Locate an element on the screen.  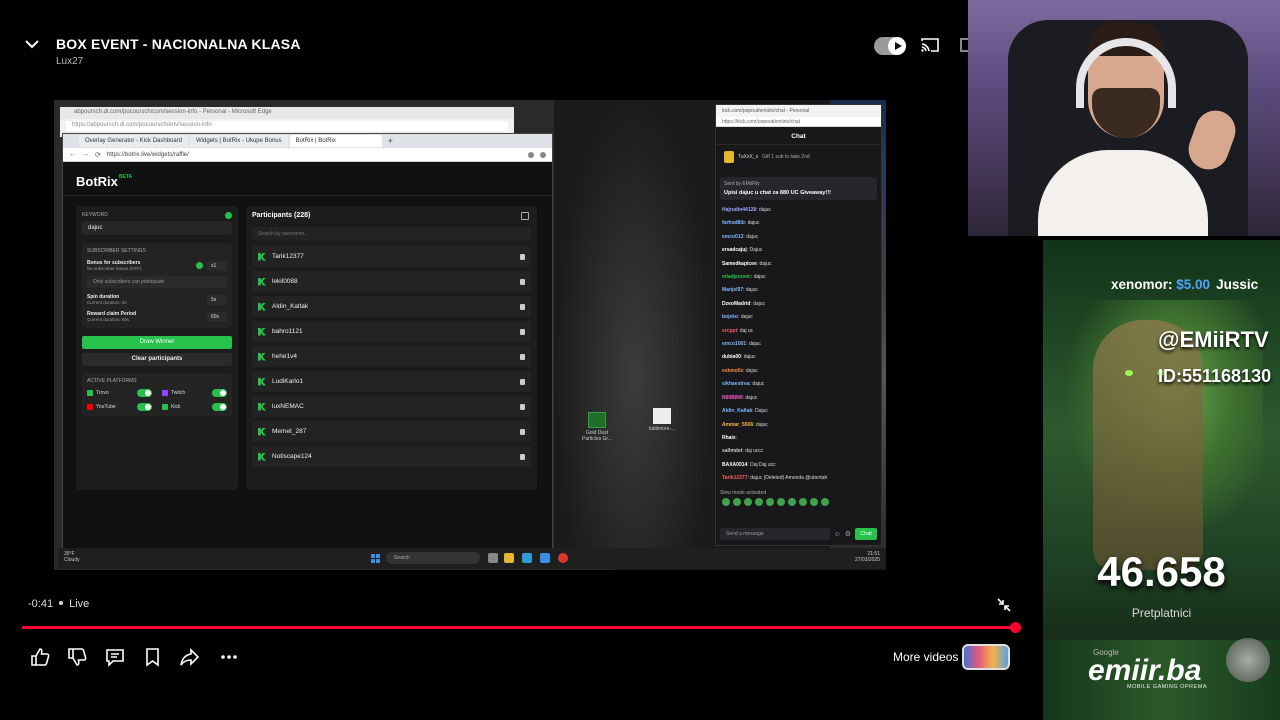
chat-send-button: Chat is located at coordinates (866, 534).